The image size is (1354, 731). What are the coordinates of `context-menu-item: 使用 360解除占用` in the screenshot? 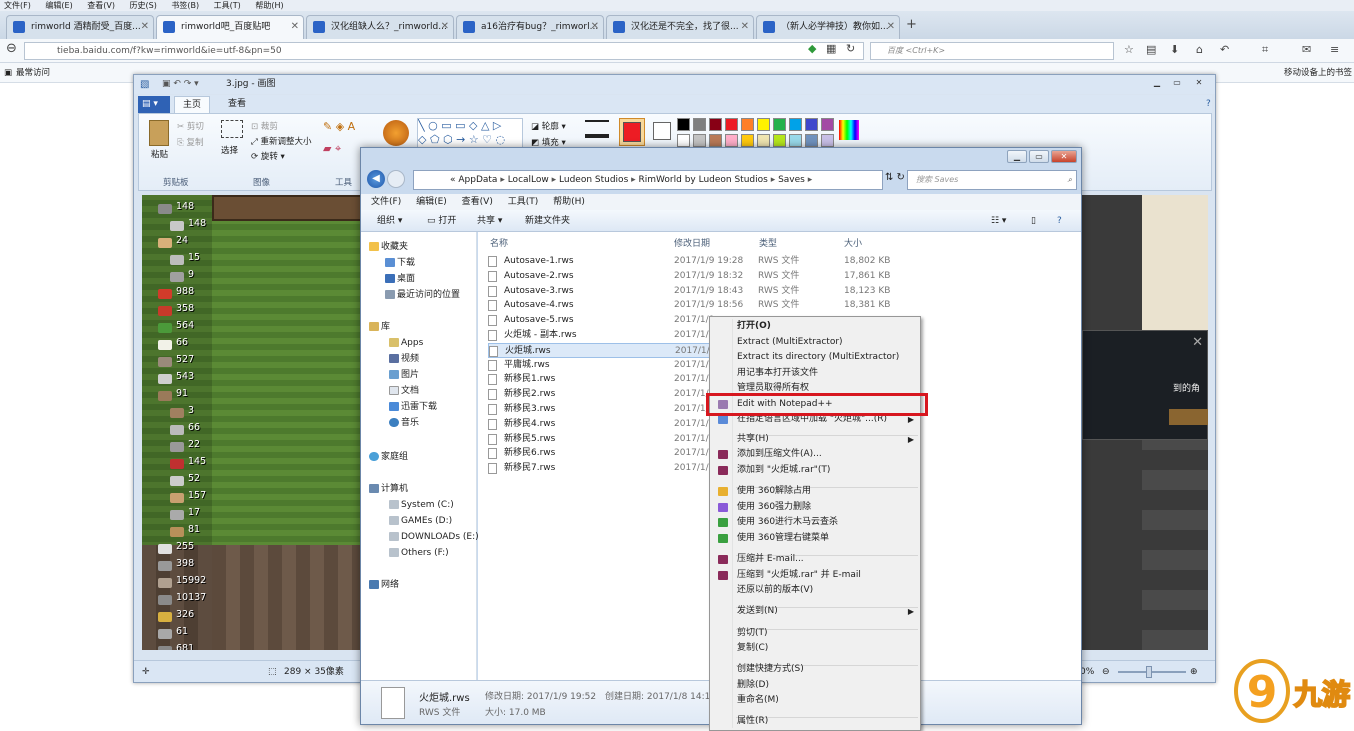 It's located at (815, 491).